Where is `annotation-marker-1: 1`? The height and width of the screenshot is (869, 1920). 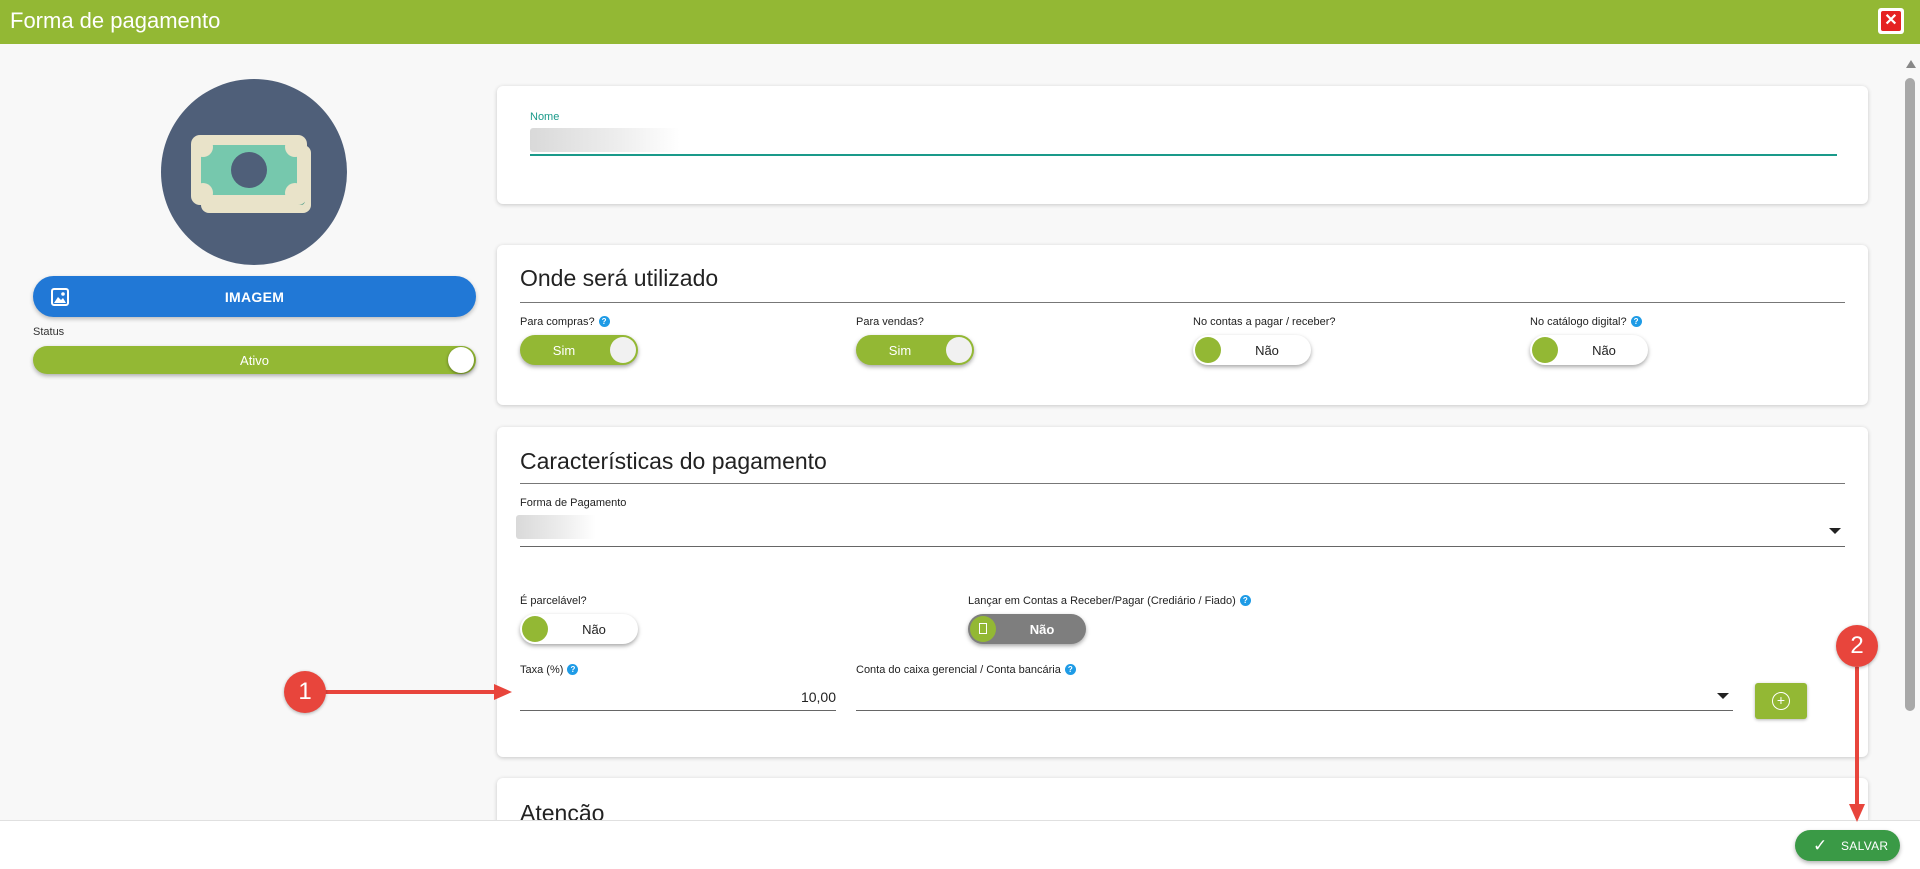 annotation-marker-1: 1 is located at coordinates (305, 692).